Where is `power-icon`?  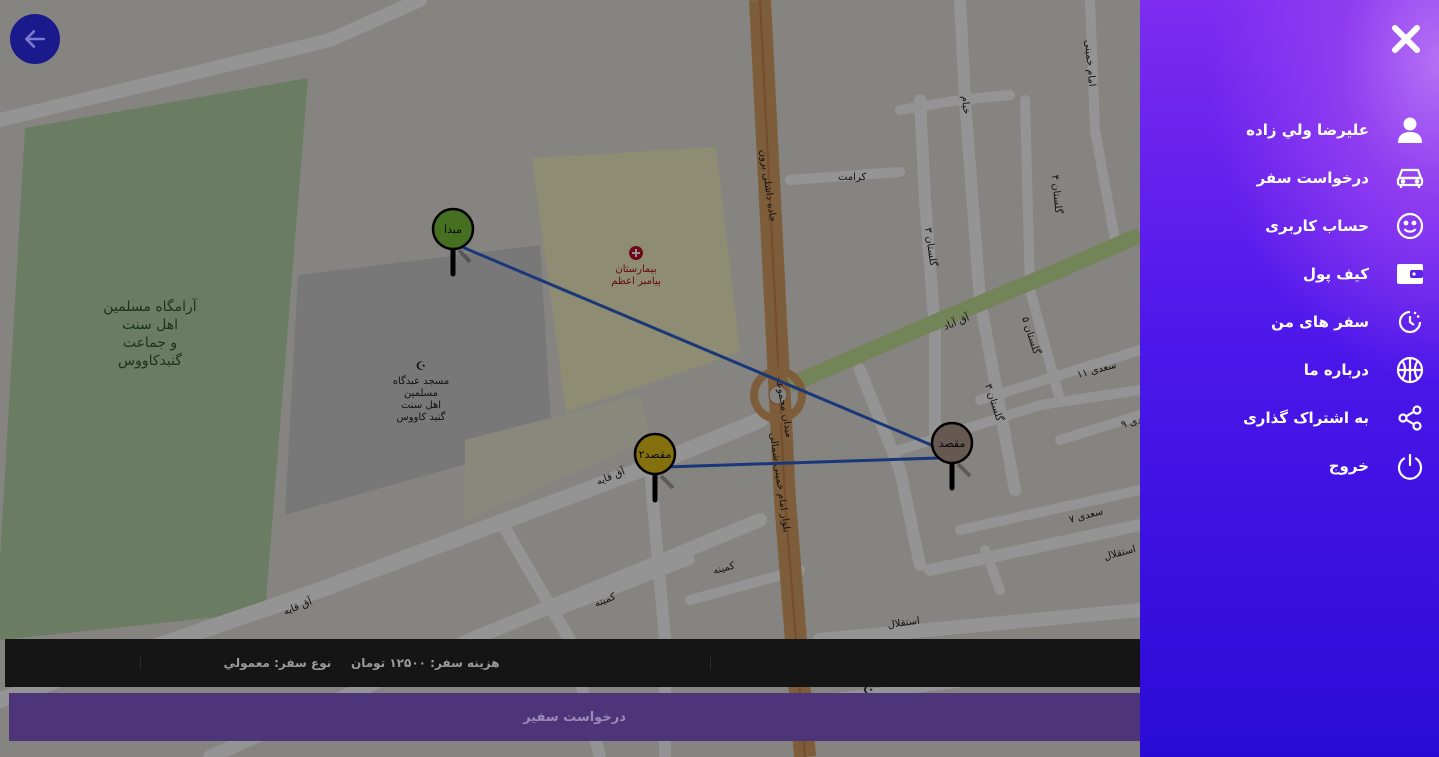 power-icon is located at coordinates (1410, 466).